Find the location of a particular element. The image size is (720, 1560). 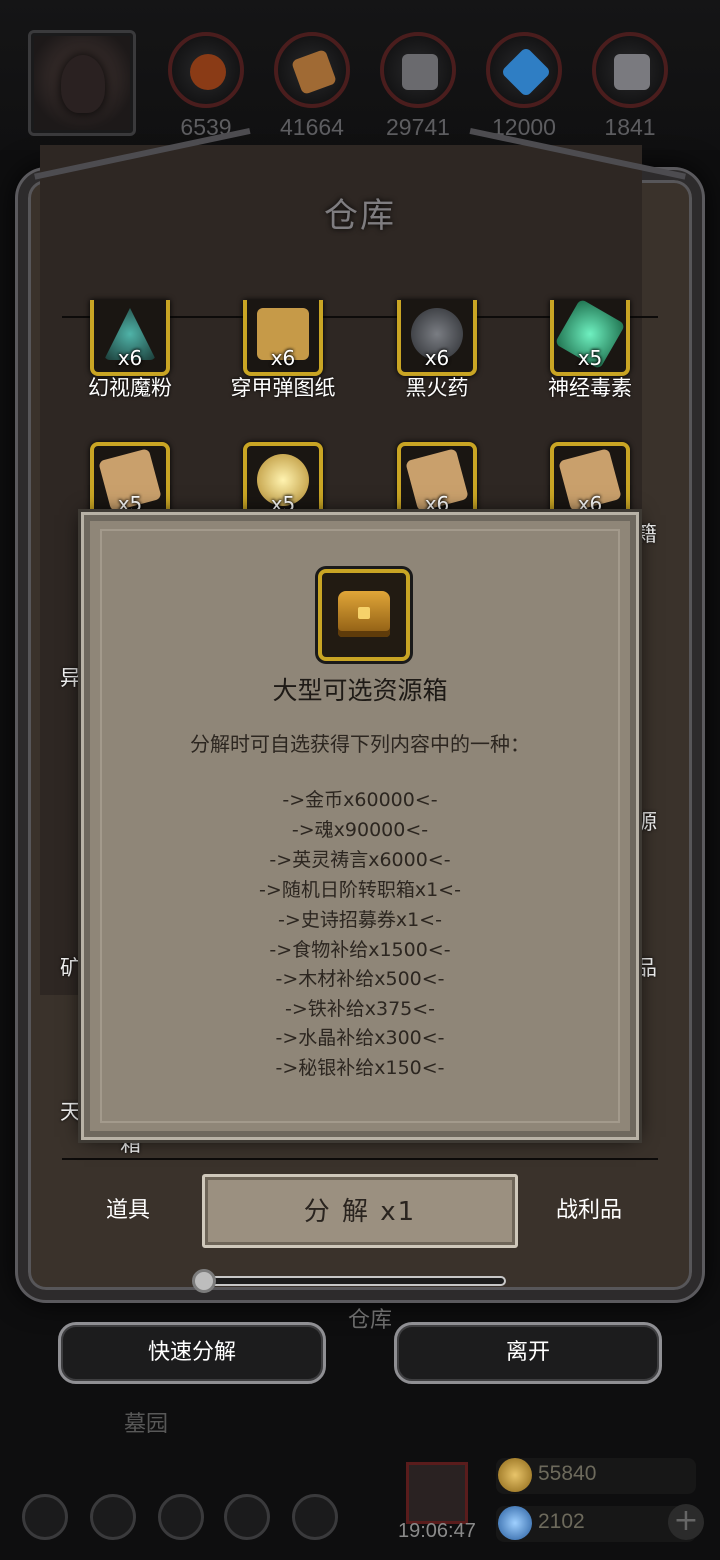

reward-option: ->铁补给x375<- is located at coordinates (360, 1009).